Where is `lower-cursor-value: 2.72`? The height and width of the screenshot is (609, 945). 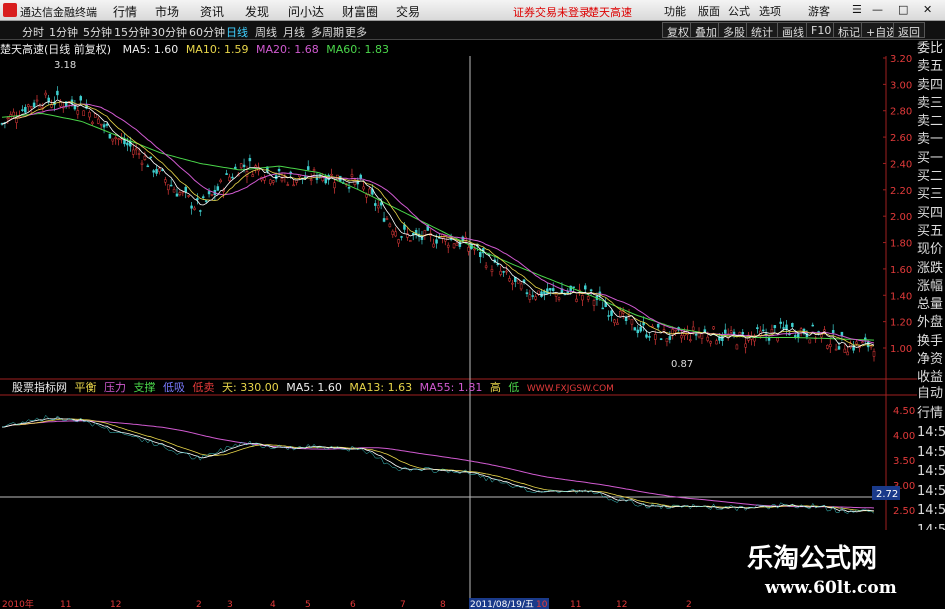 lower-cursor-value: 2.72 is located at coordinates (887, 494).